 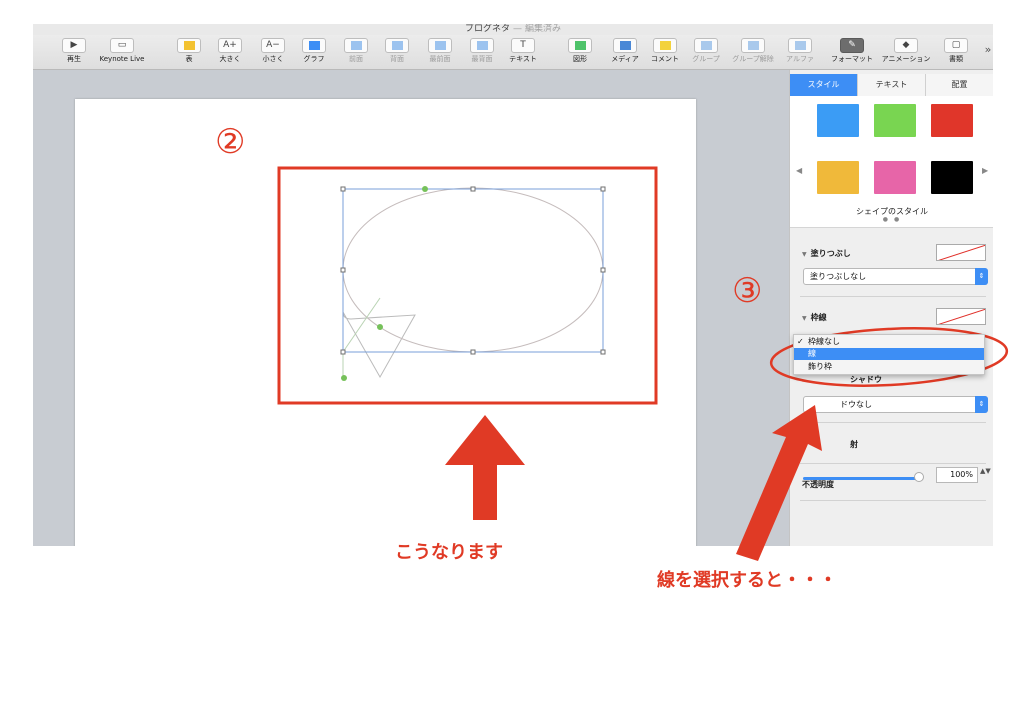 I want to click on step-3-marker: ③, so click(x=747, y=291).